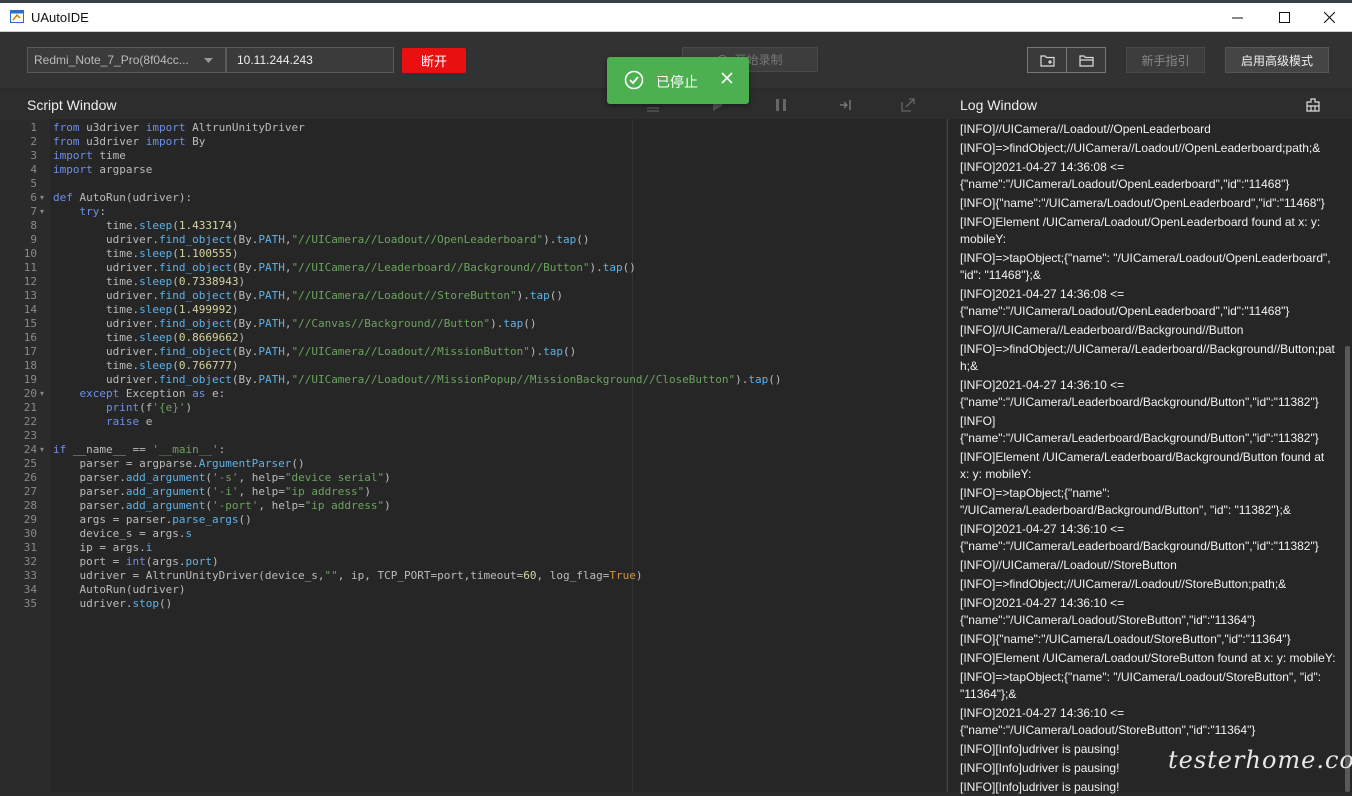 This screenshot has height=796, width=1352. I want to click on line-number: 35, so click(30, 603).